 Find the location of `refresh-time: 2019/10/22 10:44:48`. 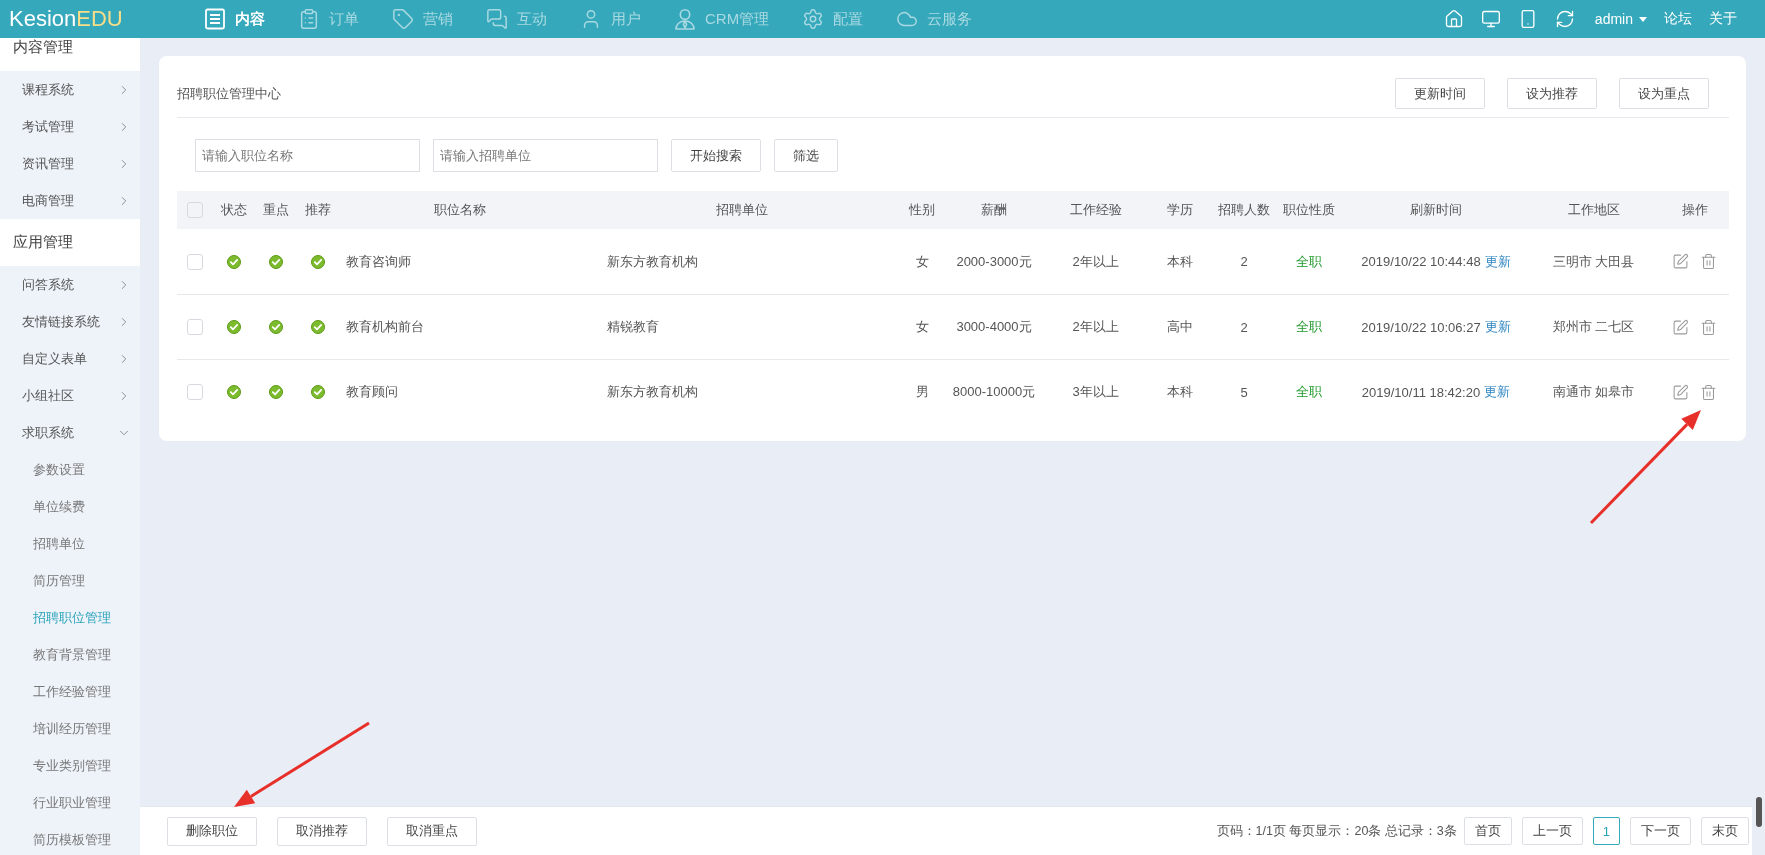

refresh-time: 2019/10/22 10:44:48 is located at coordinates (1421, 261).